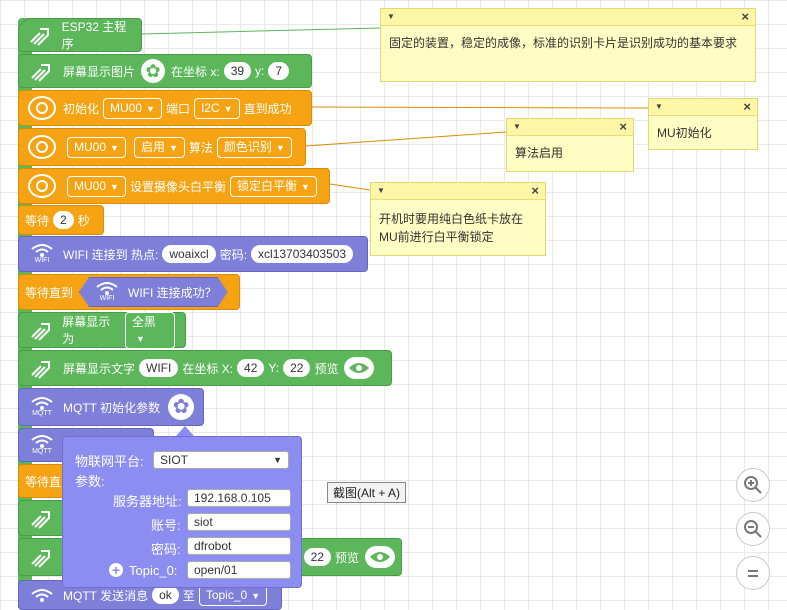 The width and height of the screenshot is (787, 610). What do you see at coordinates (159, 147) in the screenshot?
I see `action-select: 启用 ▼` at bounding box center [159, 147].